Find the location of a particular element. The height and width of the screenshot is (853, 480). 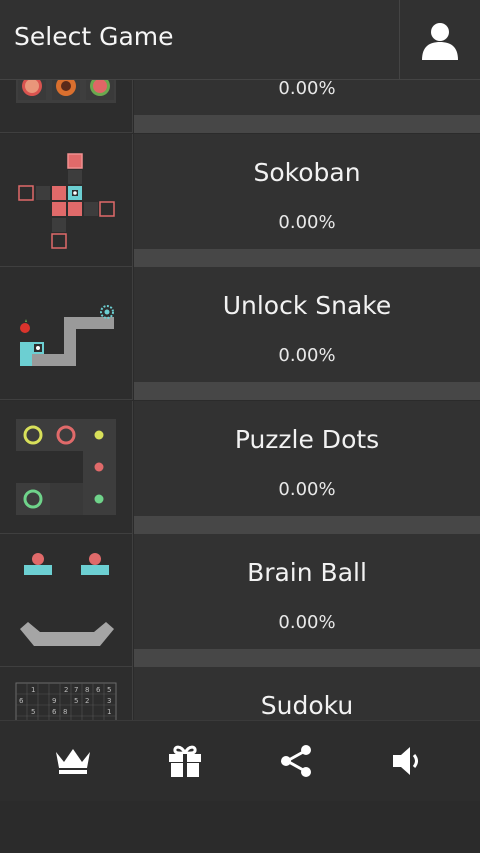

share-icon is located at coordinates (296, 761).